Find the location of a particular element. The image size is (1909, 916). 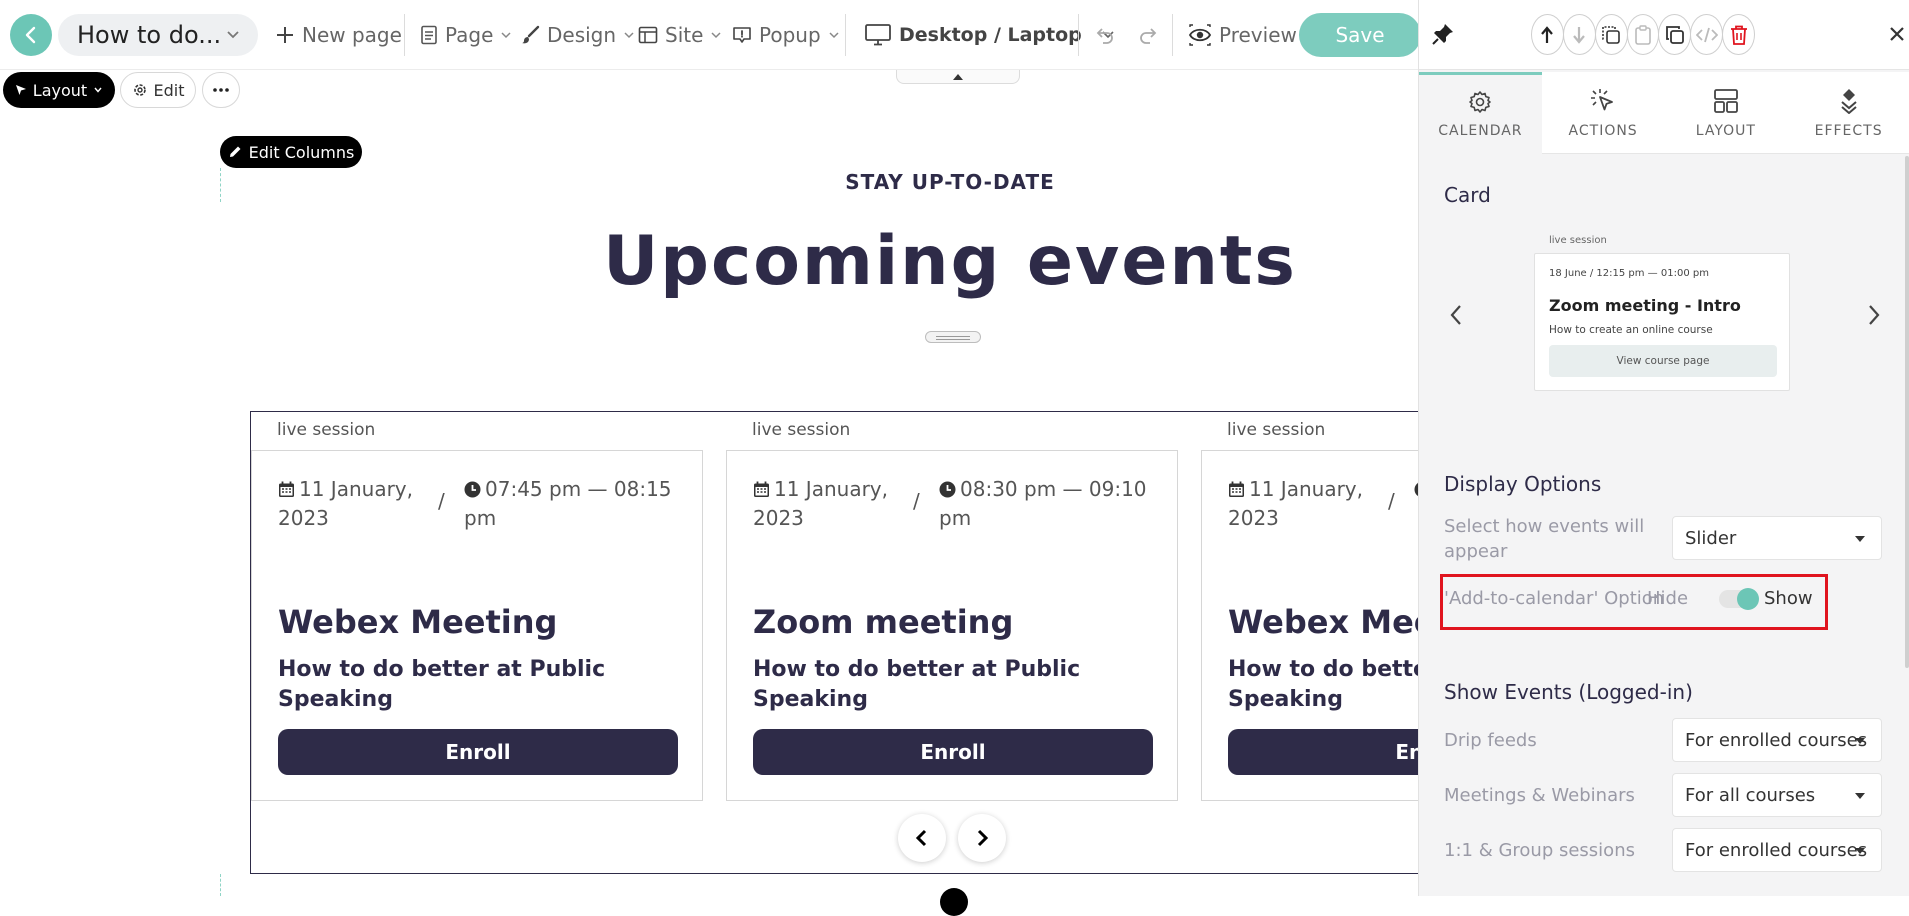

add-to-calendar-toggle is located at coordinates (1739, 599).